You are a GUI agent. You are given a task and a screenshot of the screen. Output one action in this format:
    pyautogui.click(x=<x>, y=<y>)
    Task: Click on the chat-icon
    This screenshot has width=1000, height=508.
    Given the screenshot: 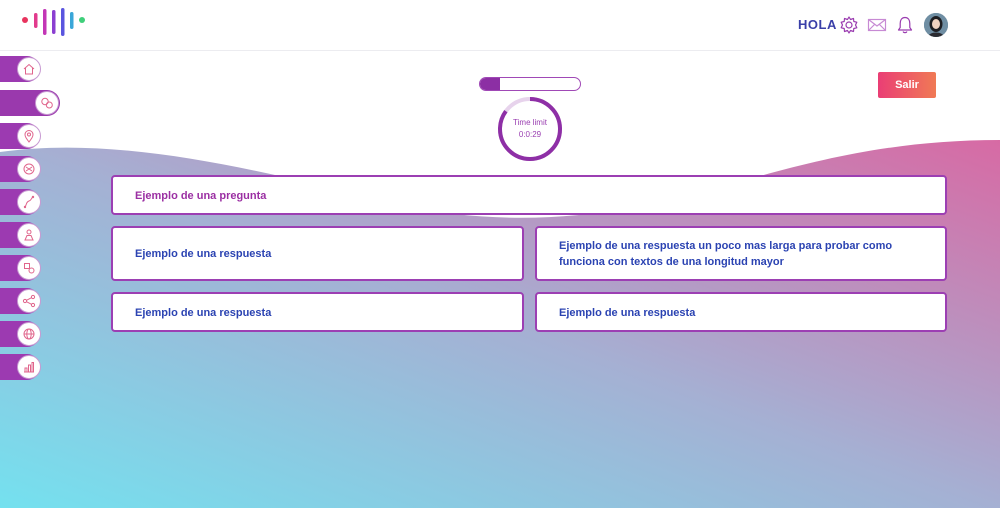 What is the action you would take?
    pyautogui.click(x=47, y=103)
    